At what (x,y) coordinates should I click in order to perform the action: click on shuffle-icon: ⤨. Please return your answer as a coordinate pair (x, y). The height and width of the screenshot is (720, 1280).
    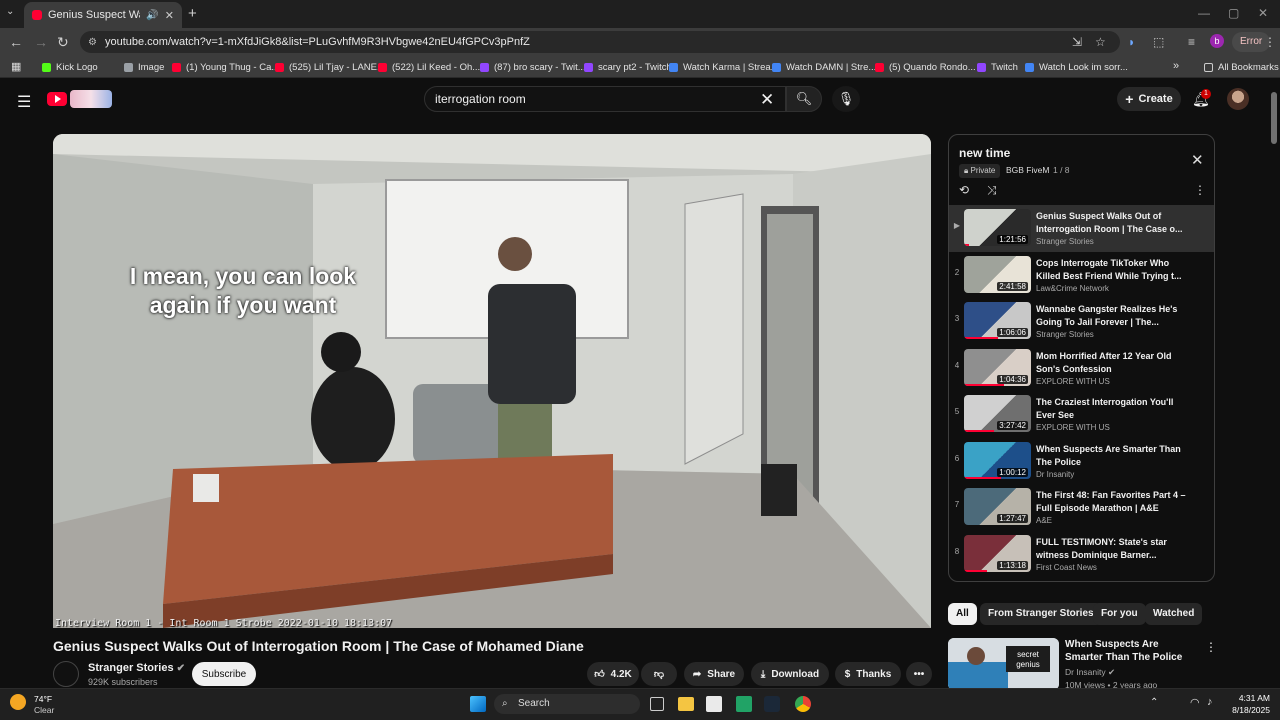
    Looking at the image, I should click on (992, 190).